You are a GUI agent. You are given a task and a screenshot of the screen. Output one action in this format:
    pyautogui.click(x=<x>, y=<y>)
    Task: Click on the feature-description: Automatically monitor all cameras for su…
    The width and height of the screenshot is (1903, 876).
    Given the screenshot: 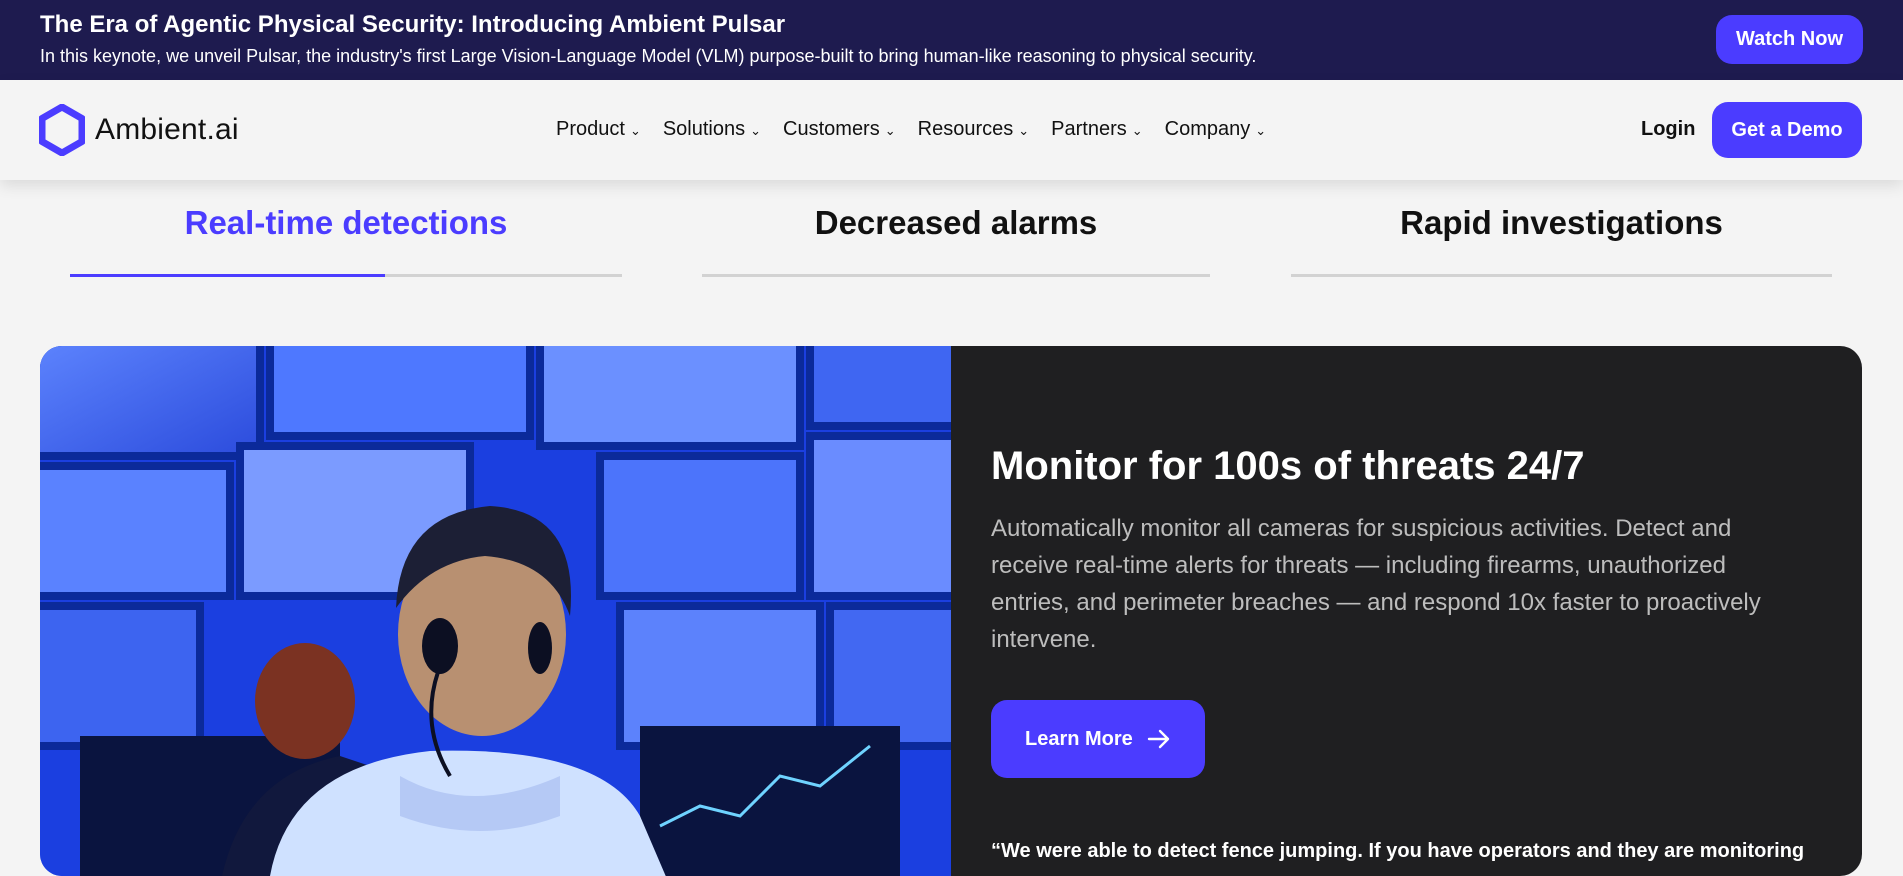 What is the action you would take?
    pyautogui.click(x=1376, y=584)
    